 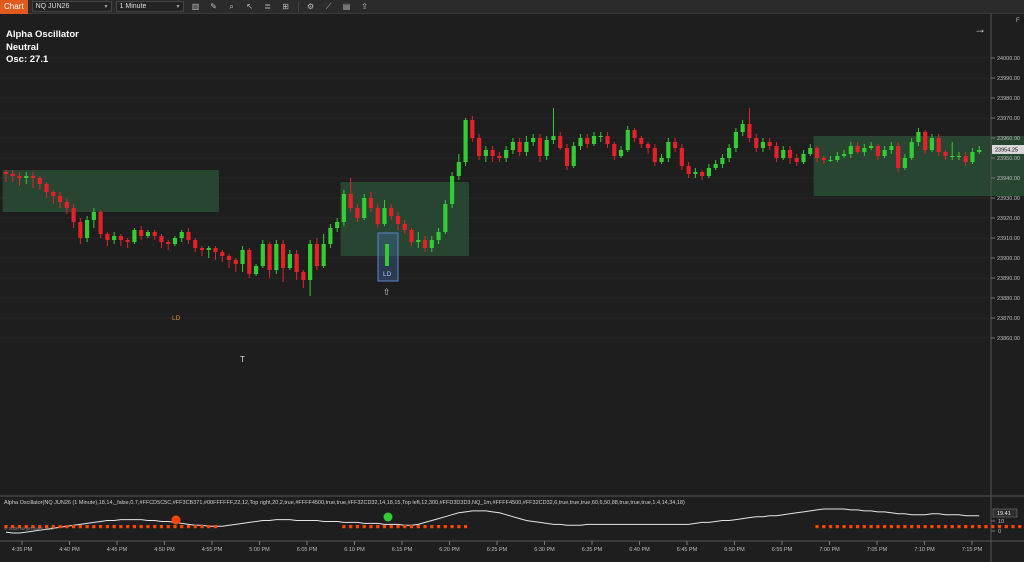 What do you see at coordinates (1008, 99) in the screenshot?
I see `price-tick-label: 23980.00` at bounding box center [1008, 99].